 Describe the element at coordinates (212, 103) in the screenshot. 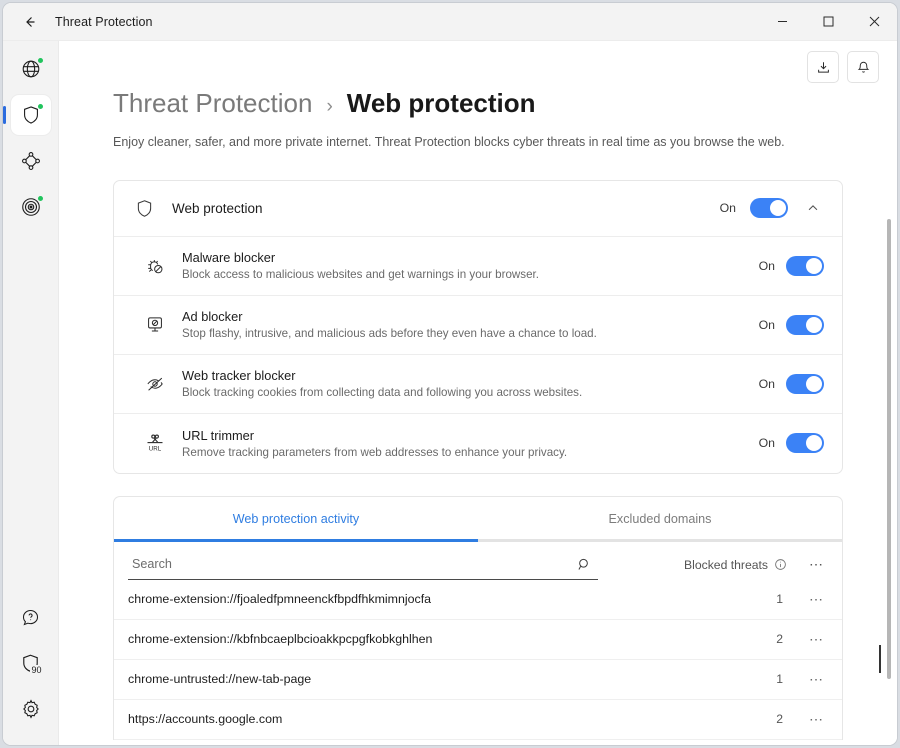

I see `breadcrumb-parent: Threat Protection` at that location.